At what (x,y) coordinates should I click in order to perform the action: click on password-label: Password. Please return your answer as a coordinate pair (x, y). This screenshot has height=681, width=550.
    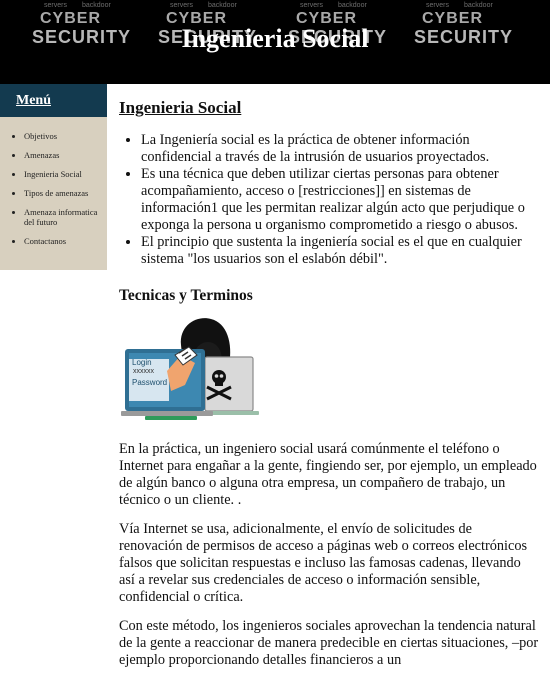
    Looking at the image, I should click on (150, 382).